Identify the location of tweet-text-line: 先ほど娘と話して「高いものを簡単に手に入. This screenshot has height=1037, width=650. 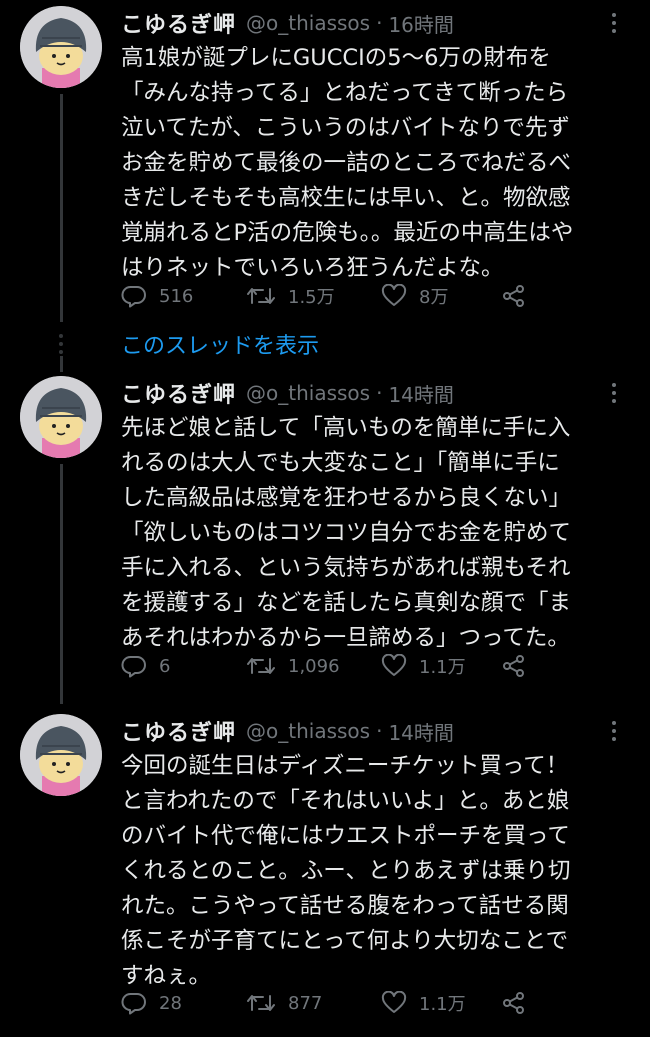
(346, 428).